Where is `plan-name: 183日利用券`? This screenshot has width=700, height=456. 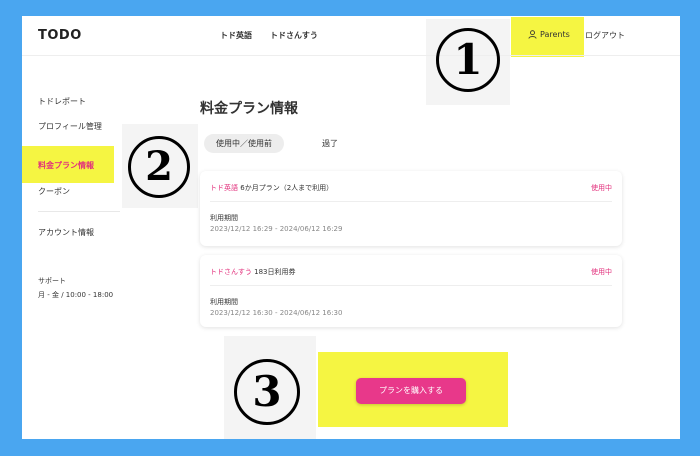 plan-name: 183日利用券 is located at coordinates (275, 272).